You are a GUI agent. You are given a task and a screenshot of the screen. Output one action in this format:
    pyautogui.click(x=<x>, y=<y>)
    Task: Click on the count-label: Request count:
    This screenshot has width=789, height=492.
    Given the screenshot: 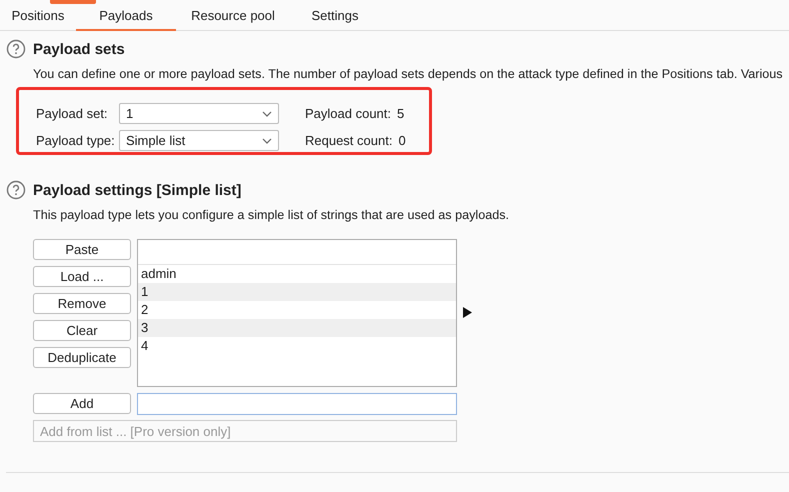 What is the action you would take?
    pyautogui.click(x=348, y=140)
    